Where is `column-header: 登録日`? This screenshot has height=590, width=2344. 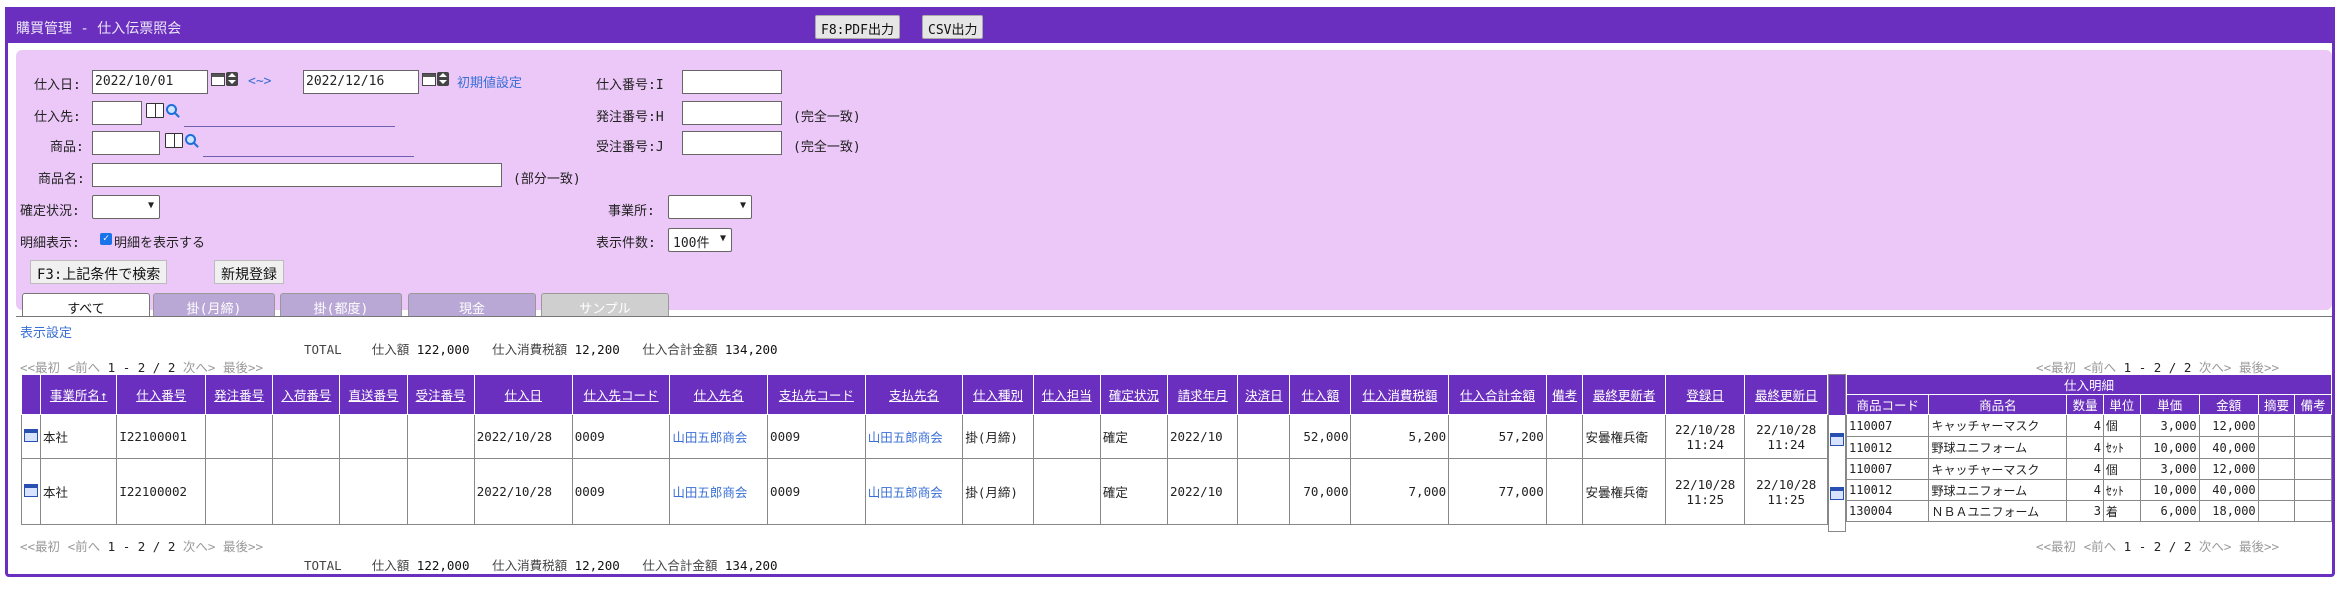
column-header: 登録日 is located at coordinates (1705, 394).